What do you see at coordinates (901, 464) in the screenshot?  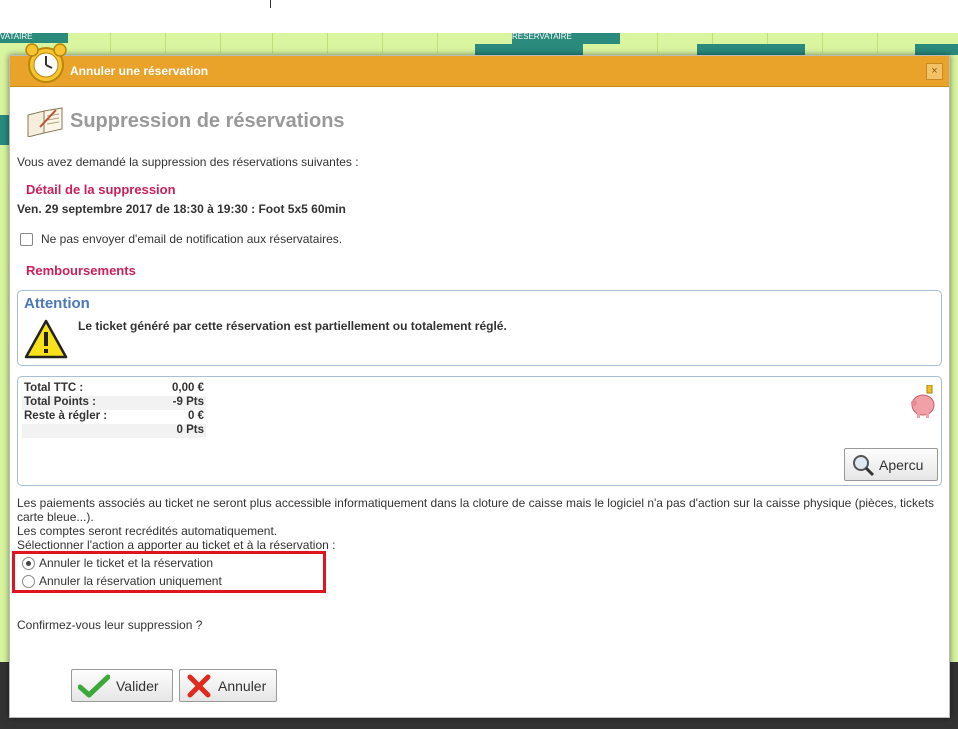 I see `preview-label: Apercu` at bounding box center [901, 464].